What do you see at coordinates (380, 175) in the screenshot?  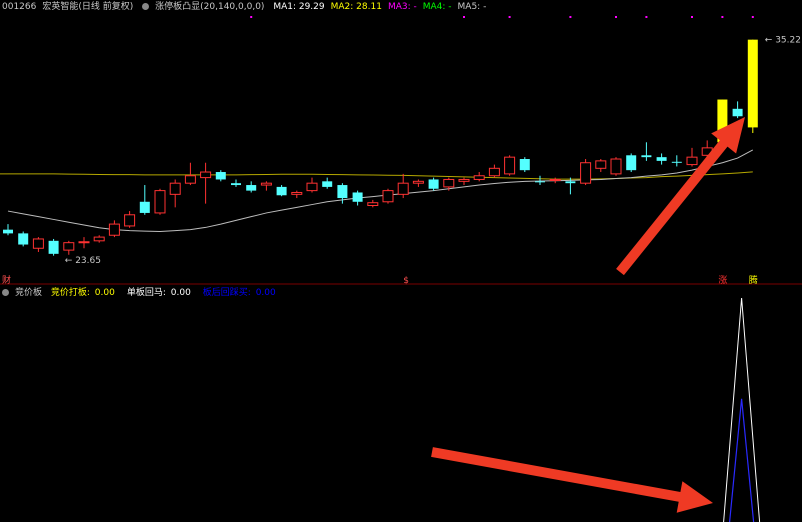 I see `ma2-line` at bounding box center [380, 175].